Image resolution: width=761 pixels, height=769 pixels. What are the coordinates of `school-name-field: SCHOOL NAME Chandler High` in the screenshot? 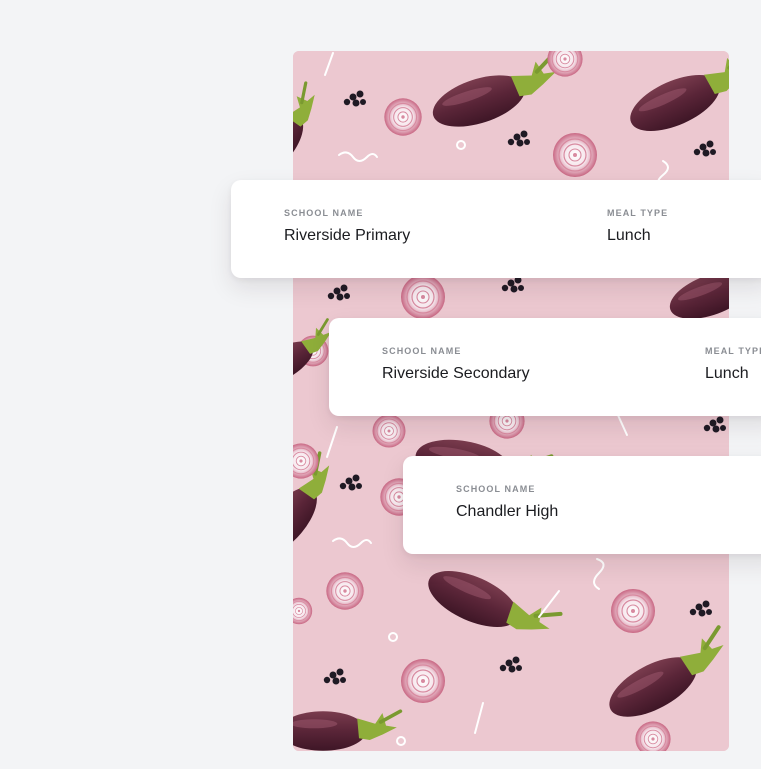 It's located at (507, 502).